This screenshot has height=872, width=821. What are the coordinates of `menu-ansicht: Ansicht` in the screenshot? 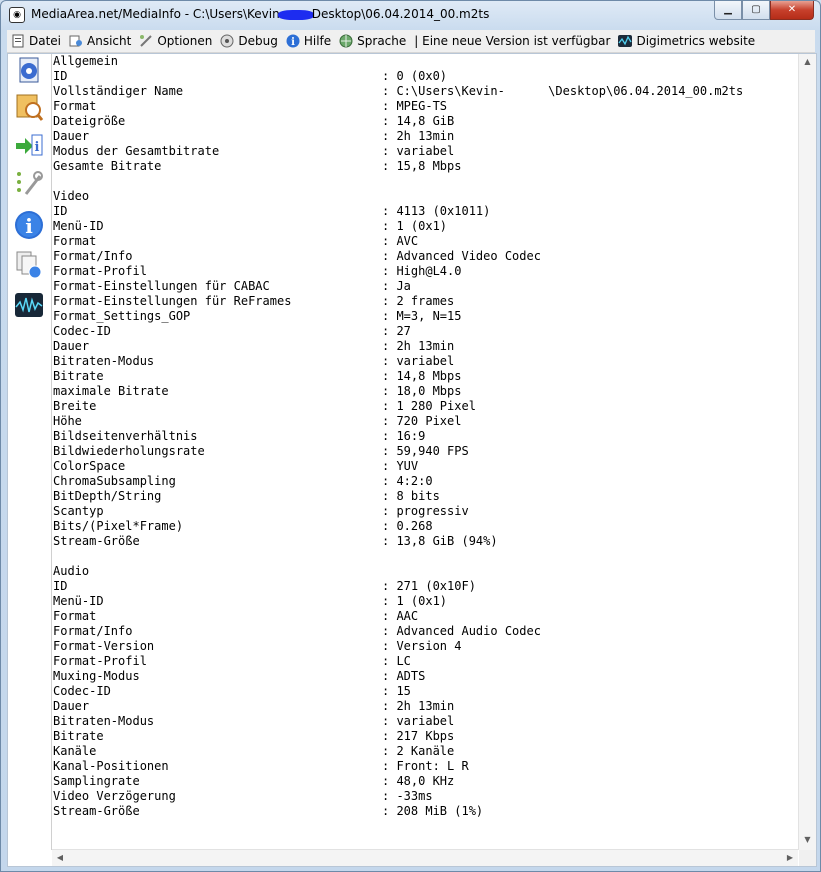 It's located at (100, 41).